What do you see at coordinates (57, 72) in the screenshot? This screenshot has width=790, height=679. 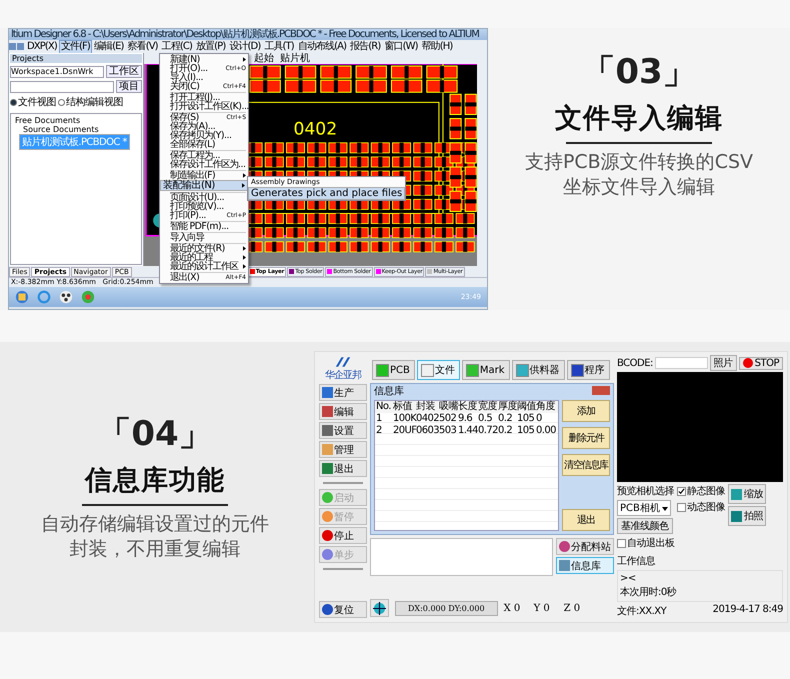 I see `workspace-select: Workspace1.DsnWrk` at bounding box center [57, 72].